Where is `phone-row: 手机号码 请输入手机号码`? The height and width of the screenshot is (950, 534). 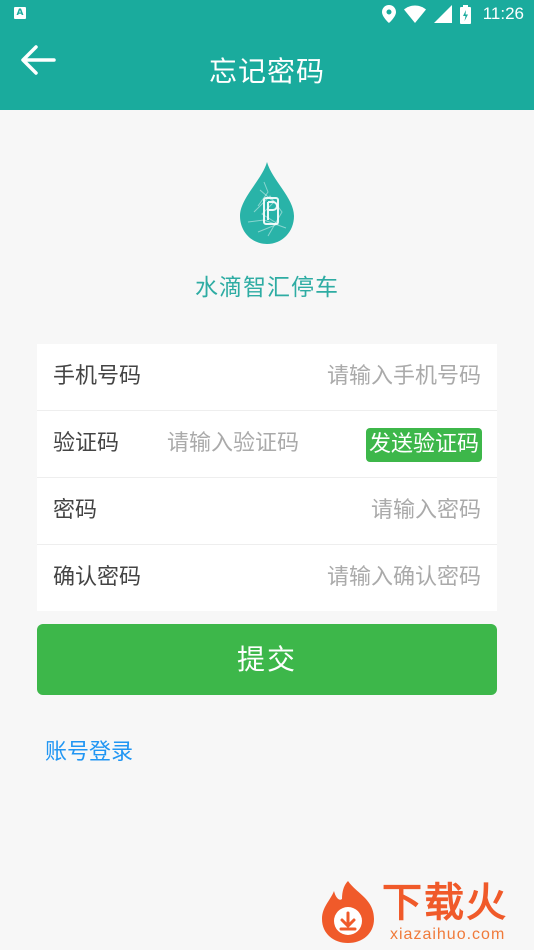
phone-row: 手机号码 请输入手机号码 is located at coordinates (267, 377).